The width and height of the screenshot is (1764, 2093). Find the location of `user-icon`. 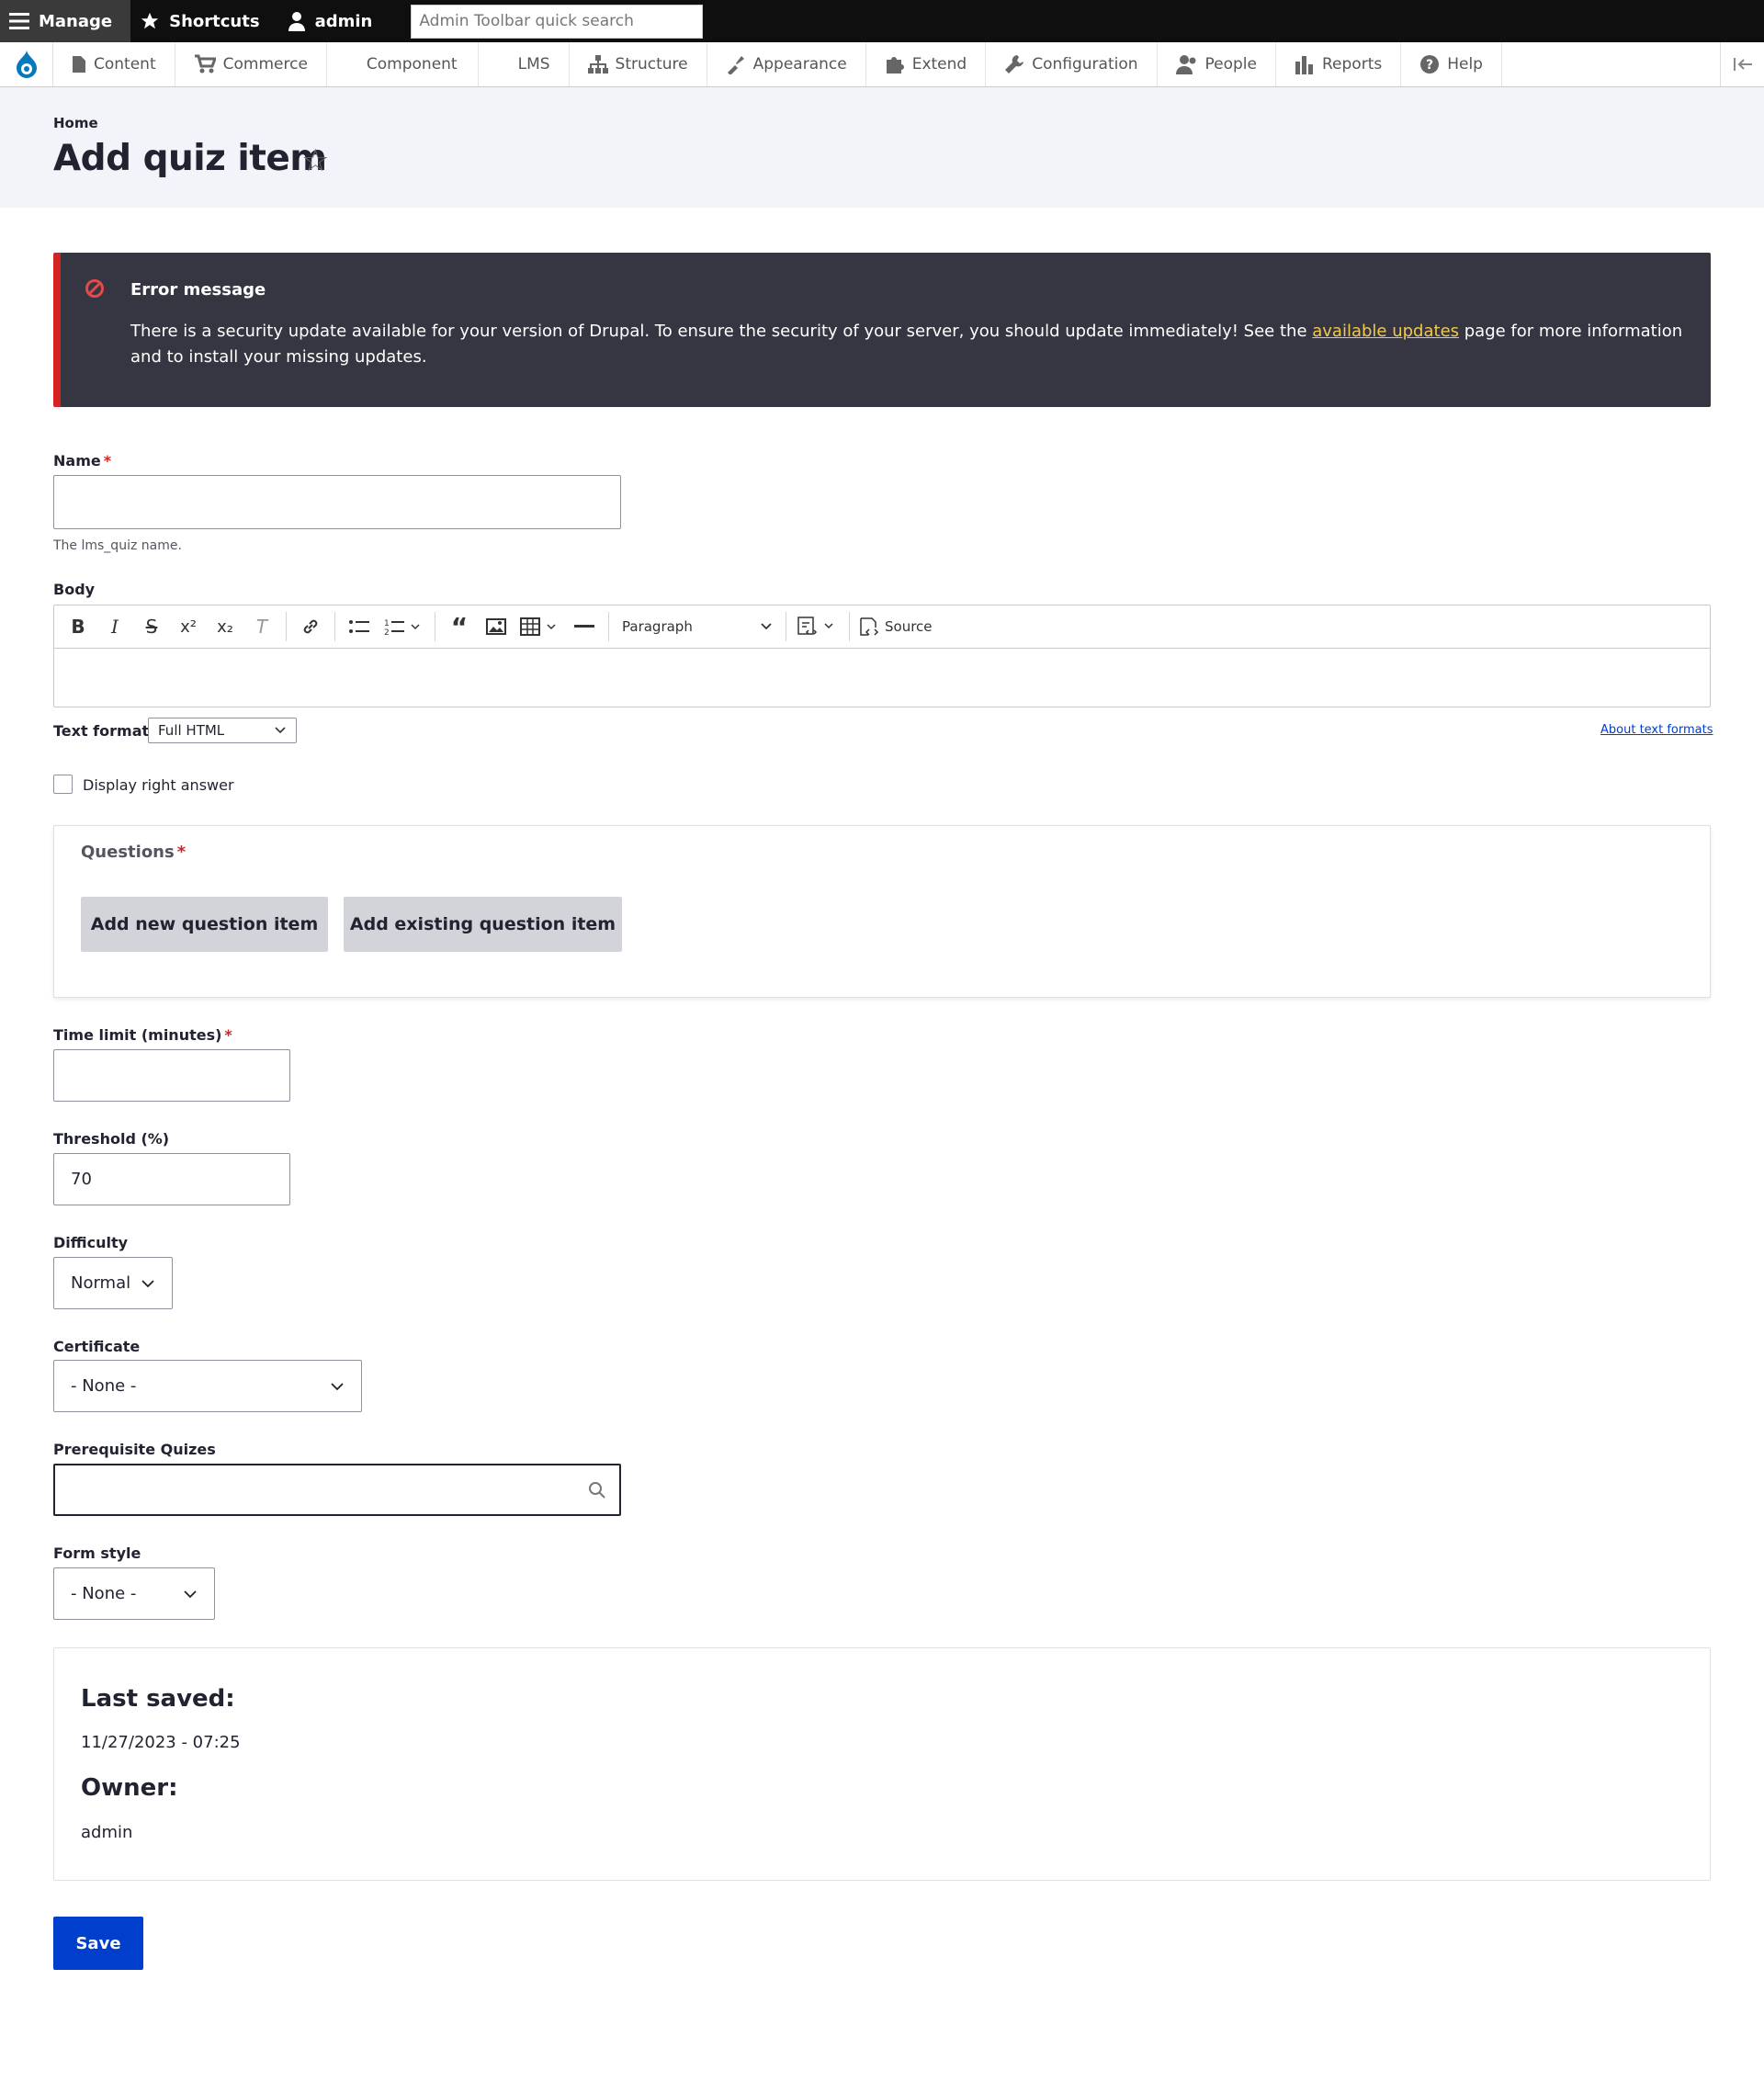

user-icon is located at coordinates (296, 21).